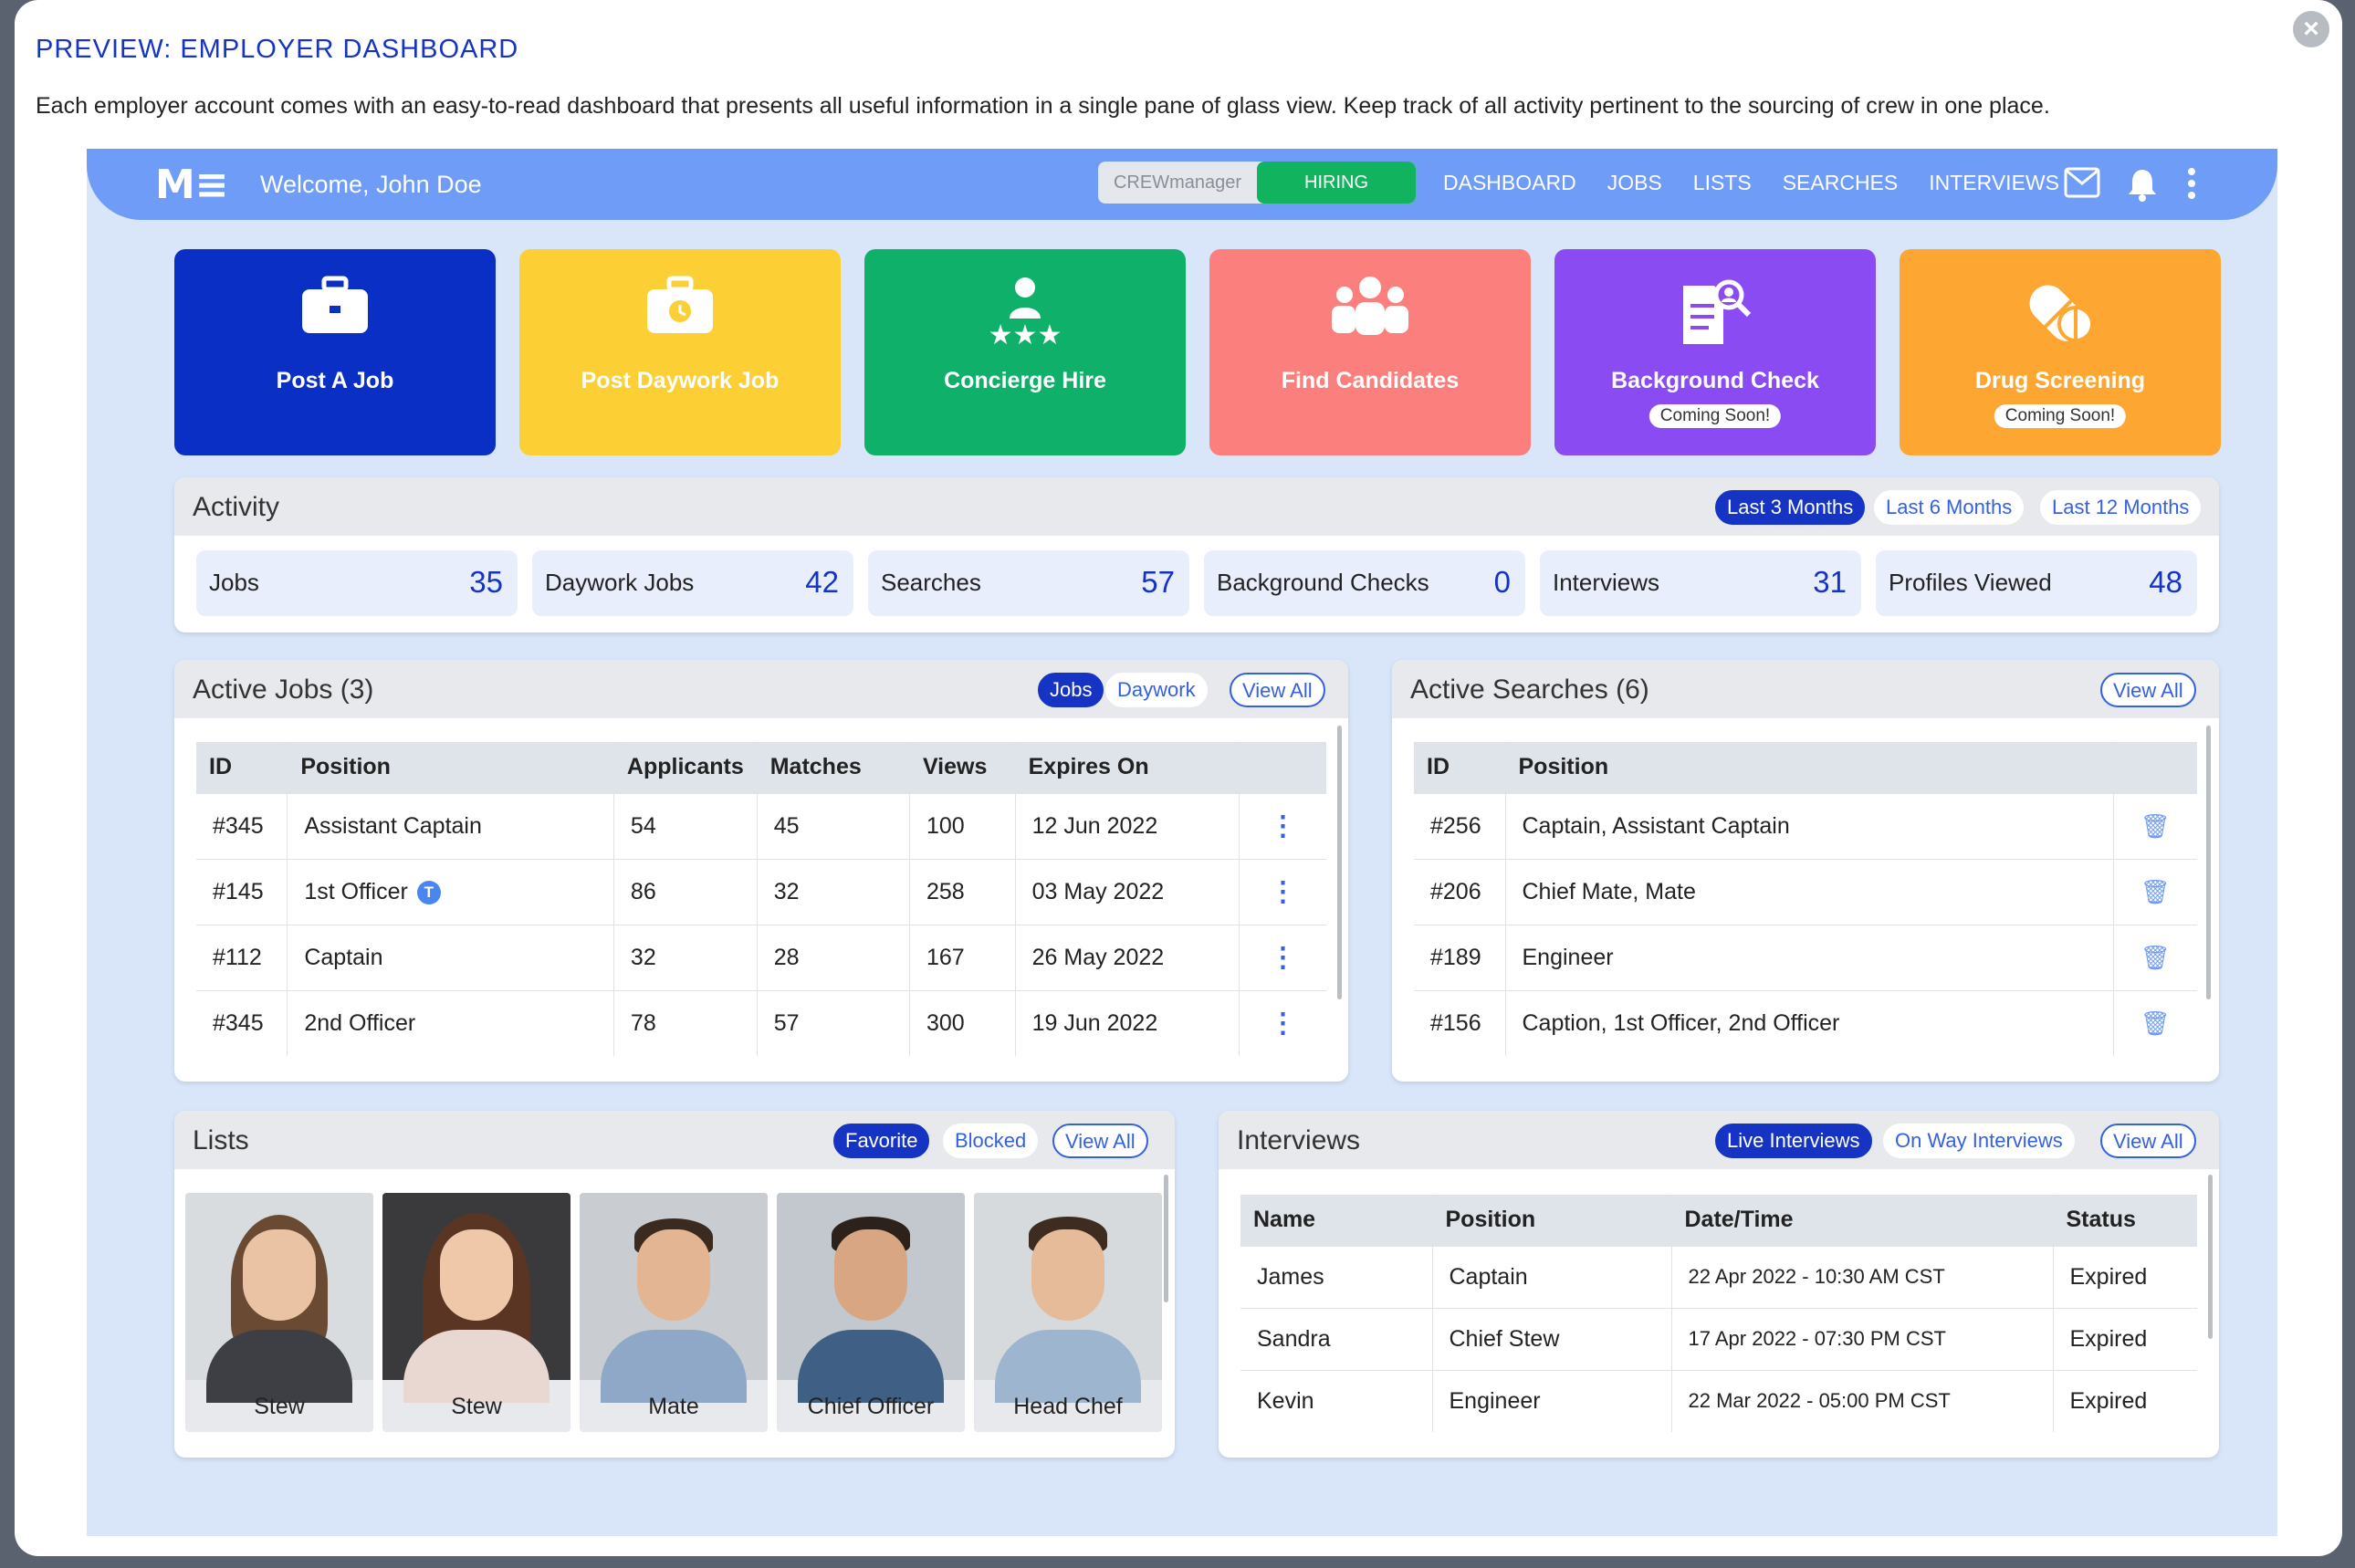 The width and height of the screenshot is (2355, 1568). Describe the element at coordinates (761, 957) in the screenshot. I see `table-row: #112 Captain 32 28 167 26 May 2022 ⋮` at that location.